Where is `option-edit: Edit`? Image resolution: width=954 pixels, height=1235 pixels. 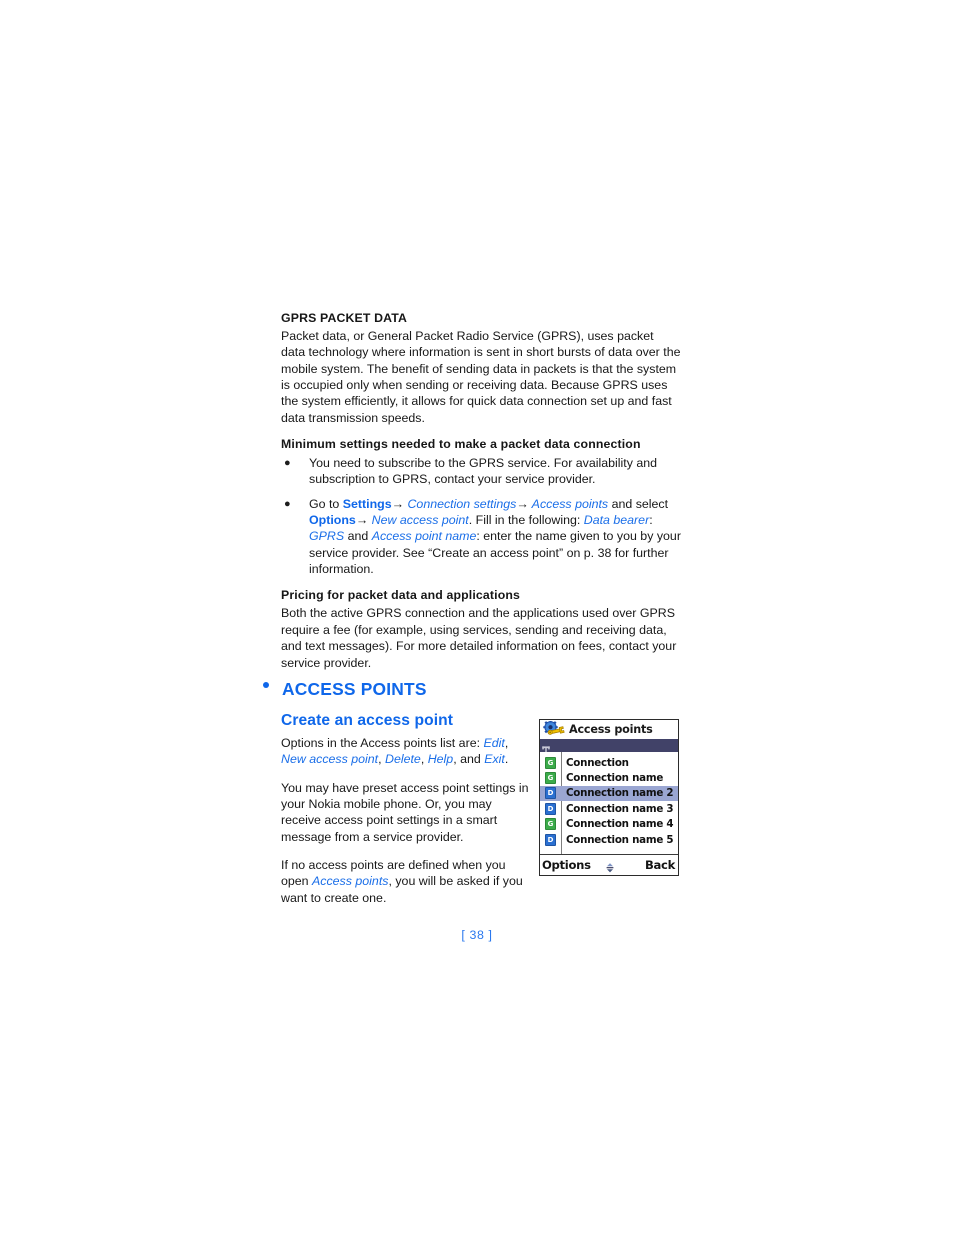
option-edit: Edit is located at coordinates (494, 743).